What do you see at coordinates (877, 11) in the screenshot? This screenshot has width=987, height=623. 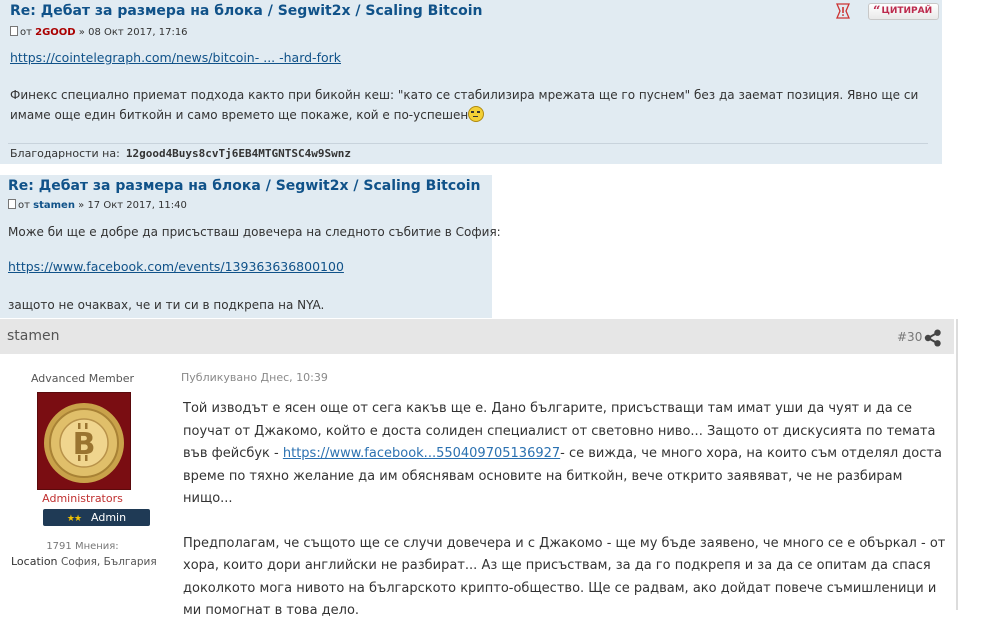 I see `quote-mark-icon: “` at bounding box center [877, 11].